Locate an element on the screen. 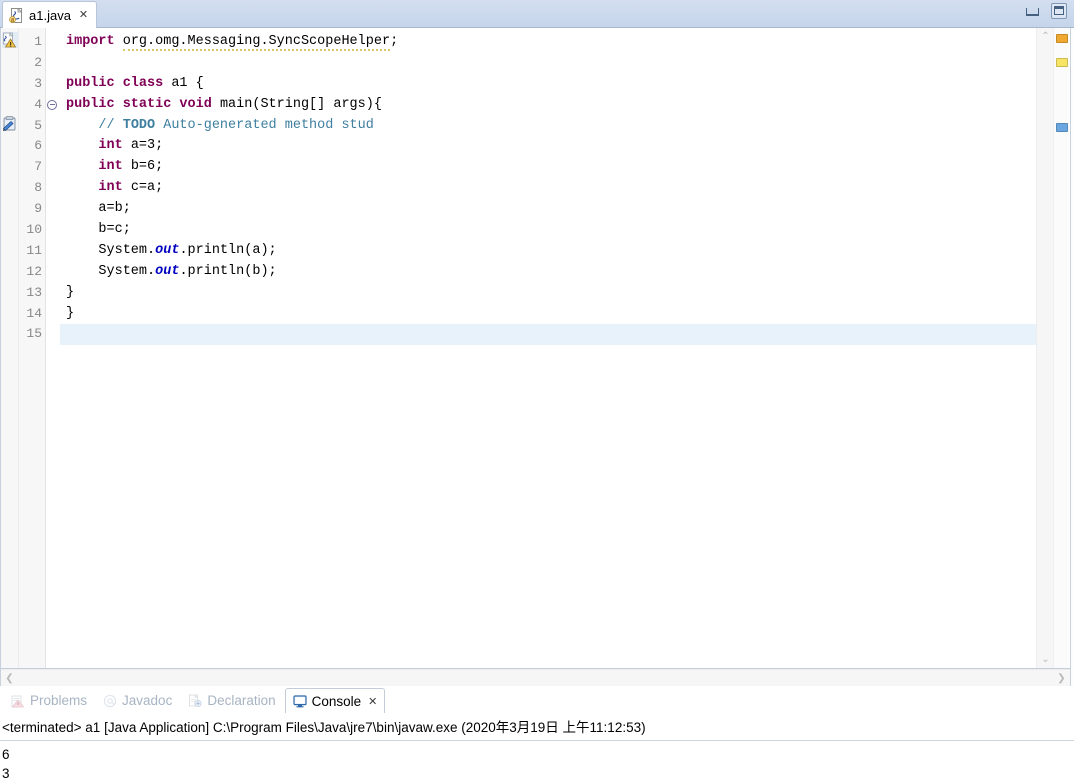  console-output-line: 6 is located at coordinates (6, 754).